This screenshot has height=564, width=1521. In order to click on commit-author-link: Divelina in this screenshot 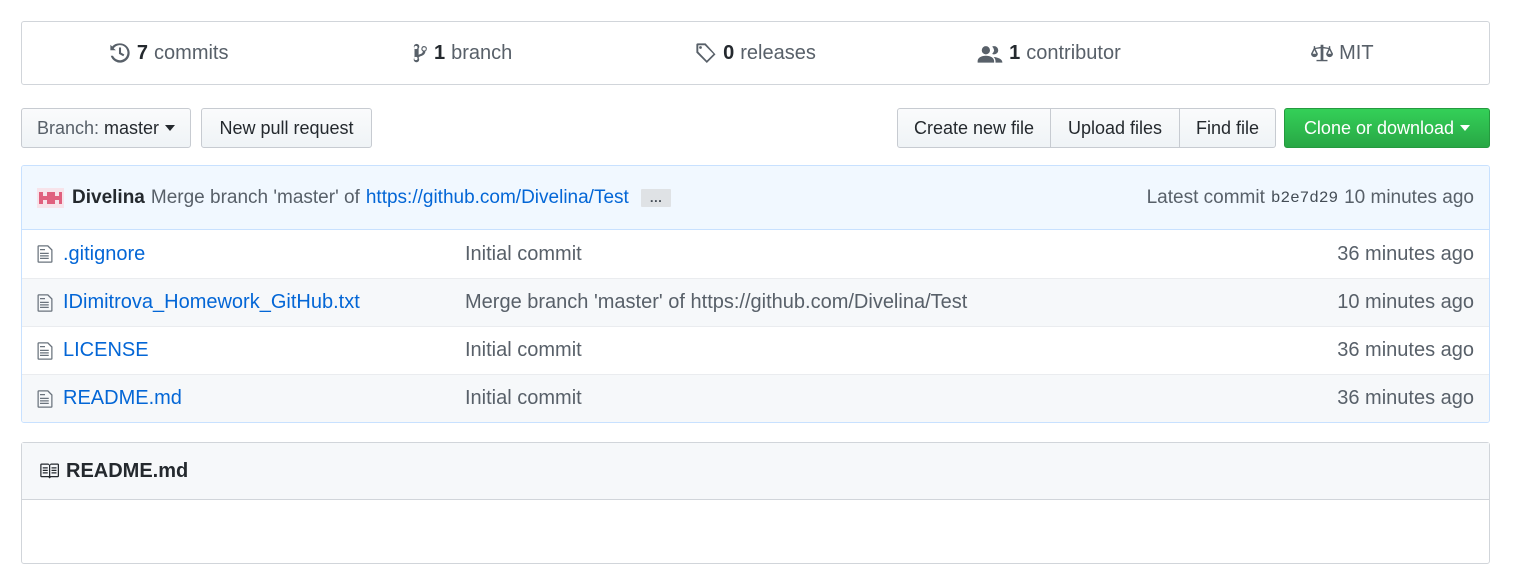, I will do `click(108, 198)`.